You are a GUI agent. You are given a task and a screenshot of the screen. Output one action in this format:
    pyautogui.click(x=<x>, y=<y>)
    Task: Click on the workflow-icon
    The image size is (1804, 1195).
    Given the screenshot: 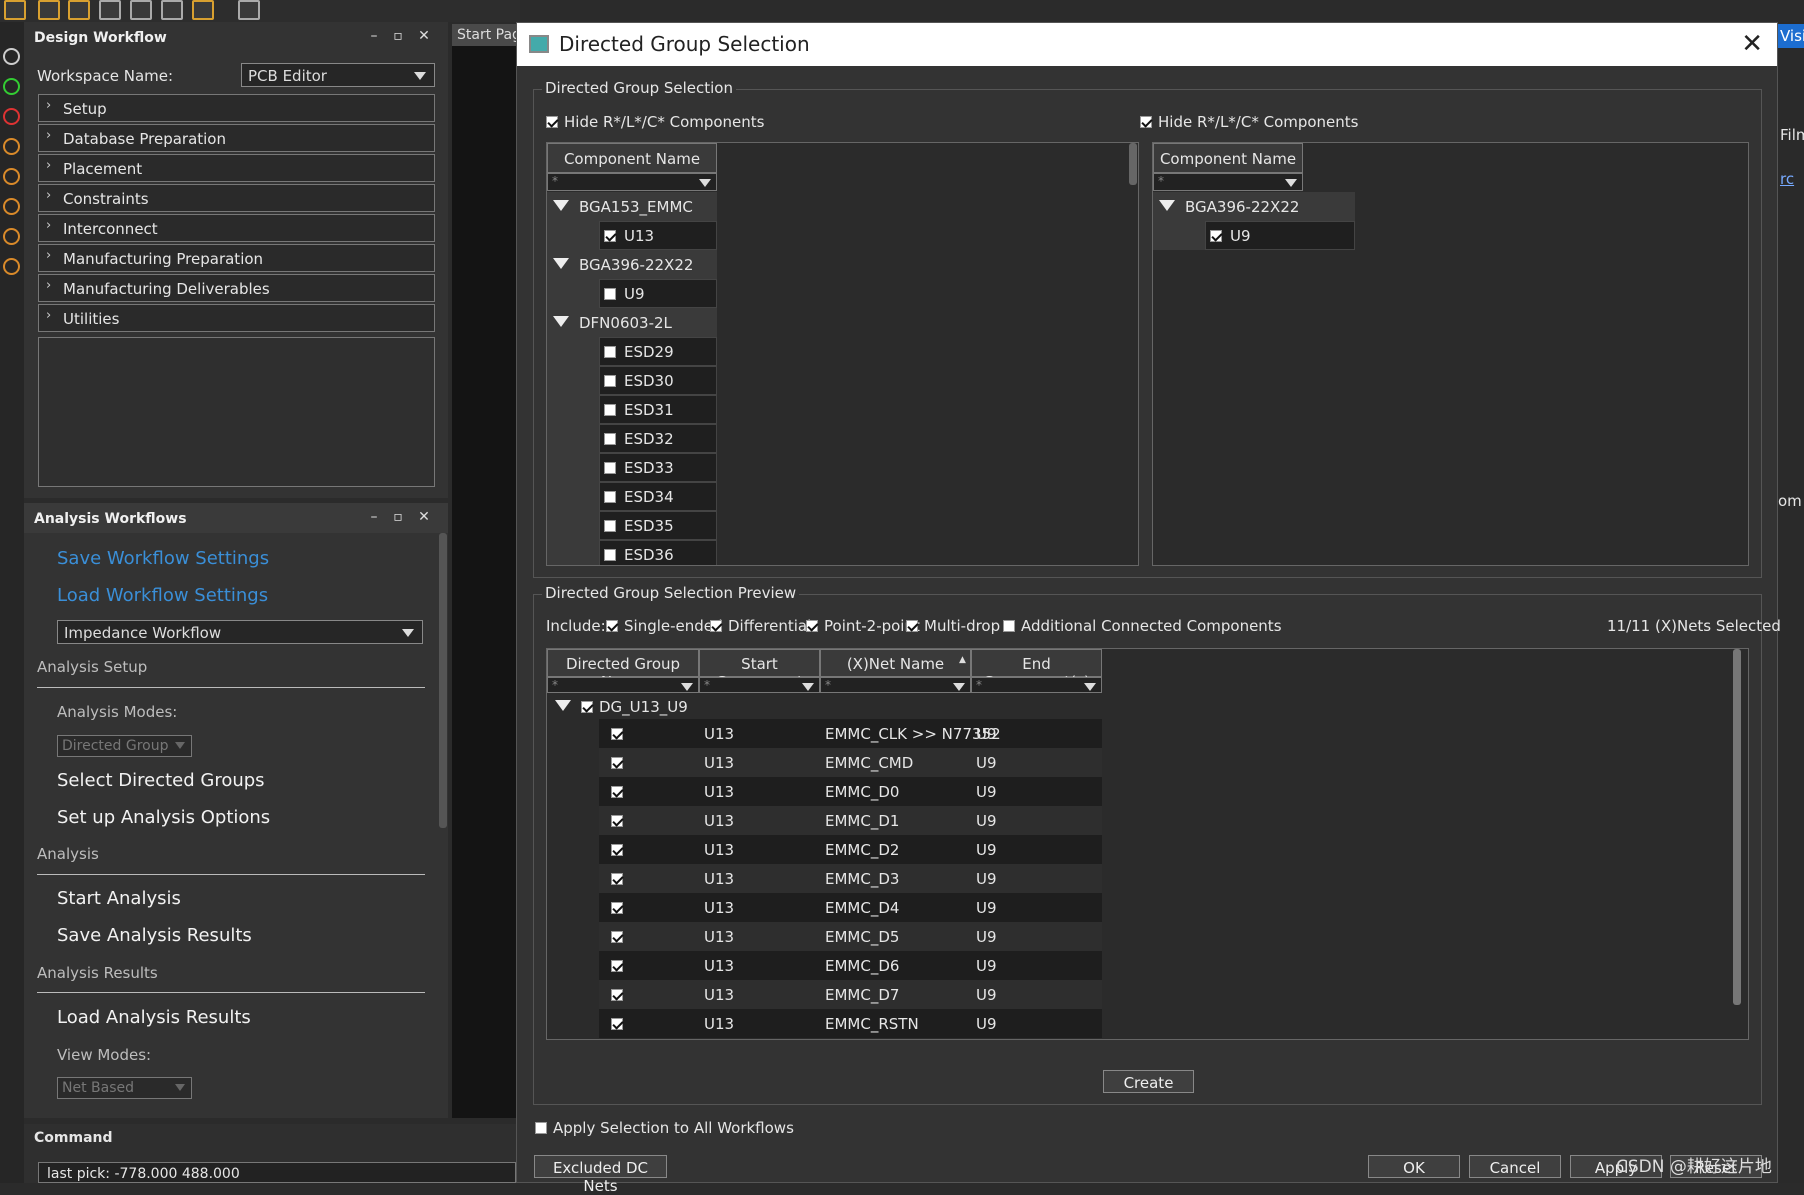 What is the action you would take?
    pyautogui.click(x=15, y=10)
    